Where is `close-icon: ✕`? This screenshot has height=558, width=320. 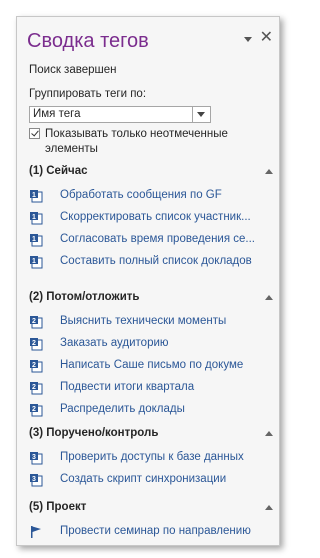
close-icon: ✕ is located at coordinates (266, 38).